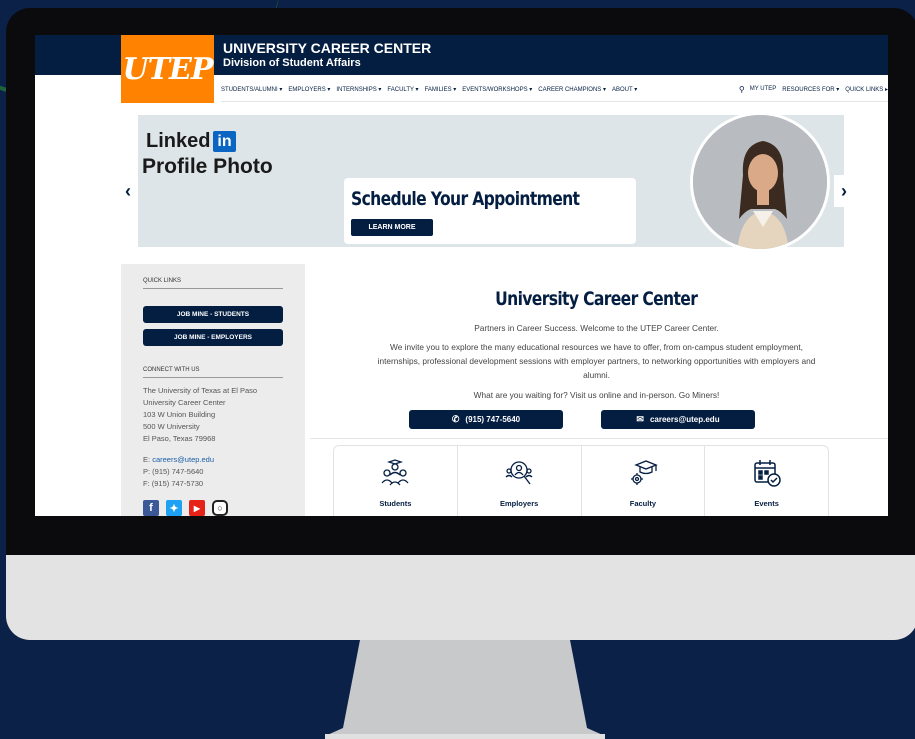 This screenshot has height=739, width=915. I want to click on monitor-chin, so click(460, 597).